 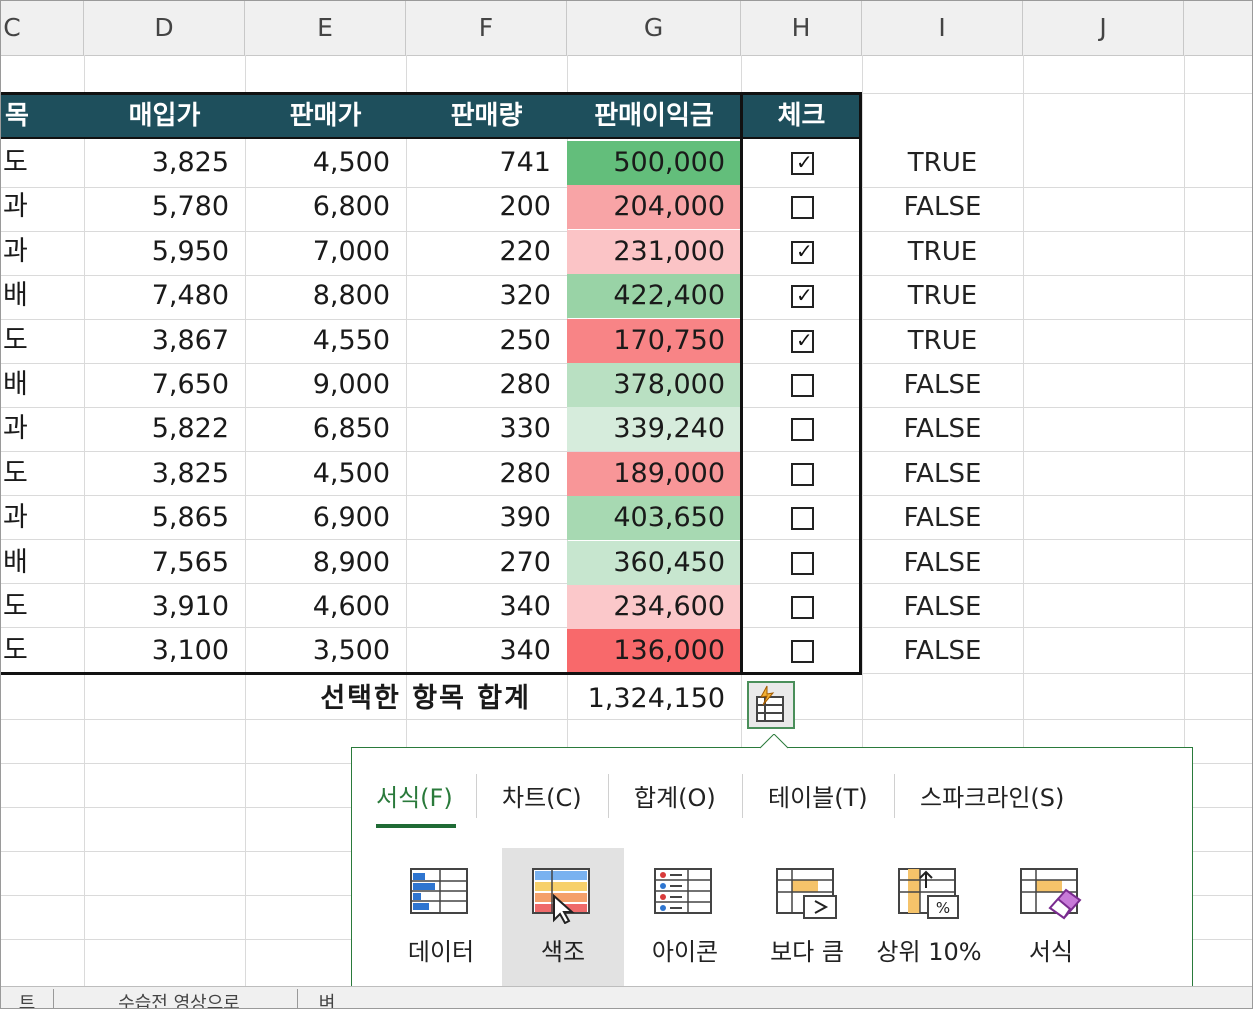 What do you see at coordinates (654, 563) in the screenshot?
I see `cell-profit: 360,450` at bounding box center [654, 563].